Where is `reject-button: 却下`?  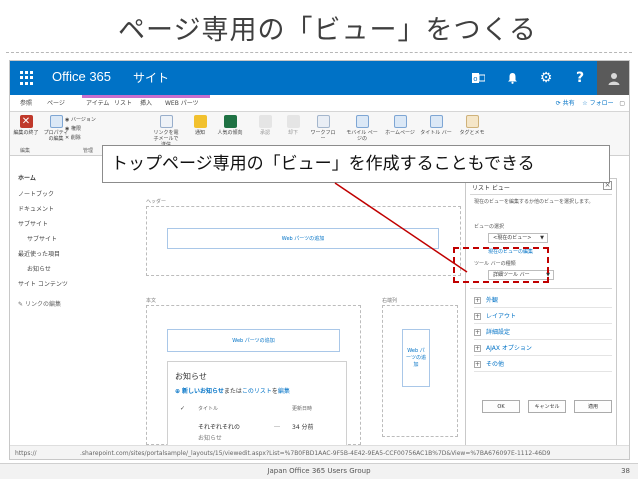
reject-button: 却下 is located at coordinates (293, 125).